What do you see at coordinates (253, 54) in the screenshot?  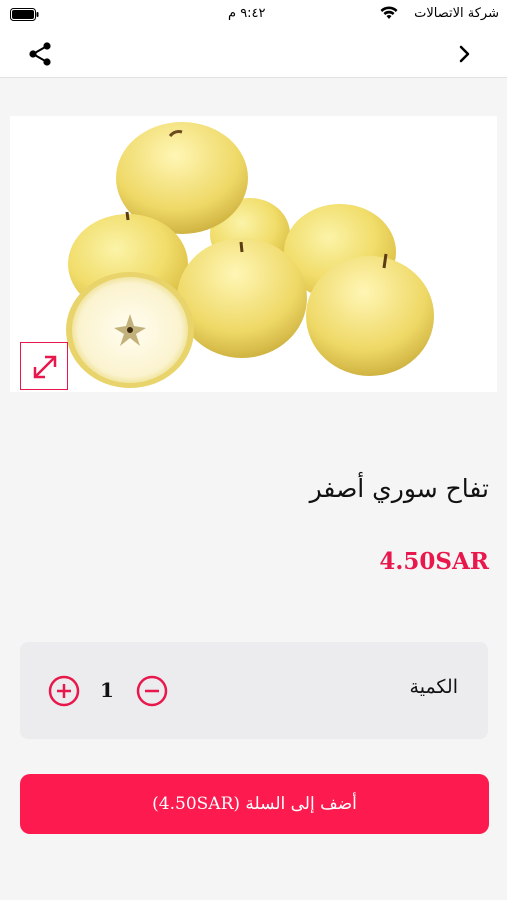 I see `navigation-bar` at bounding box center [253, 54].